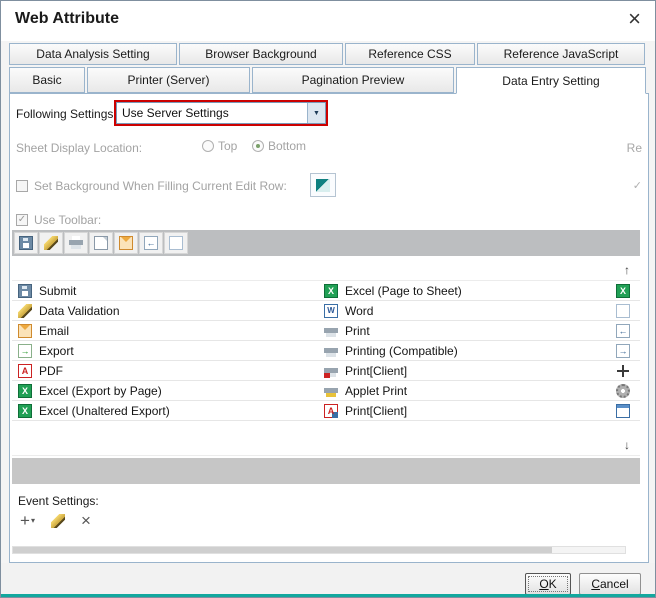  Describe the element at coordinates (56, 350) in the screenshot. I see `item-label: Export` at that location.